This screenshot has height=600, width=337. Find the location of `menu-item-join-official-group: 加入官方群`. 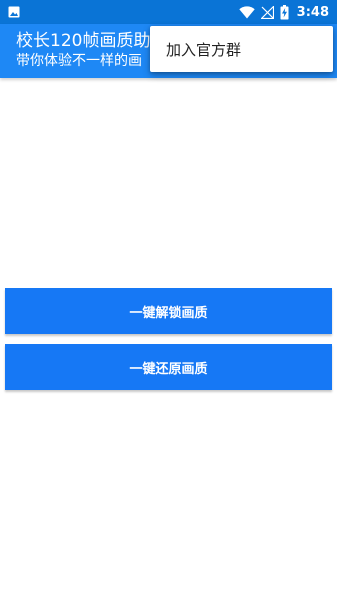

menu-item-join-official-group: 加入官方群 is located at coordinates (241, 49).